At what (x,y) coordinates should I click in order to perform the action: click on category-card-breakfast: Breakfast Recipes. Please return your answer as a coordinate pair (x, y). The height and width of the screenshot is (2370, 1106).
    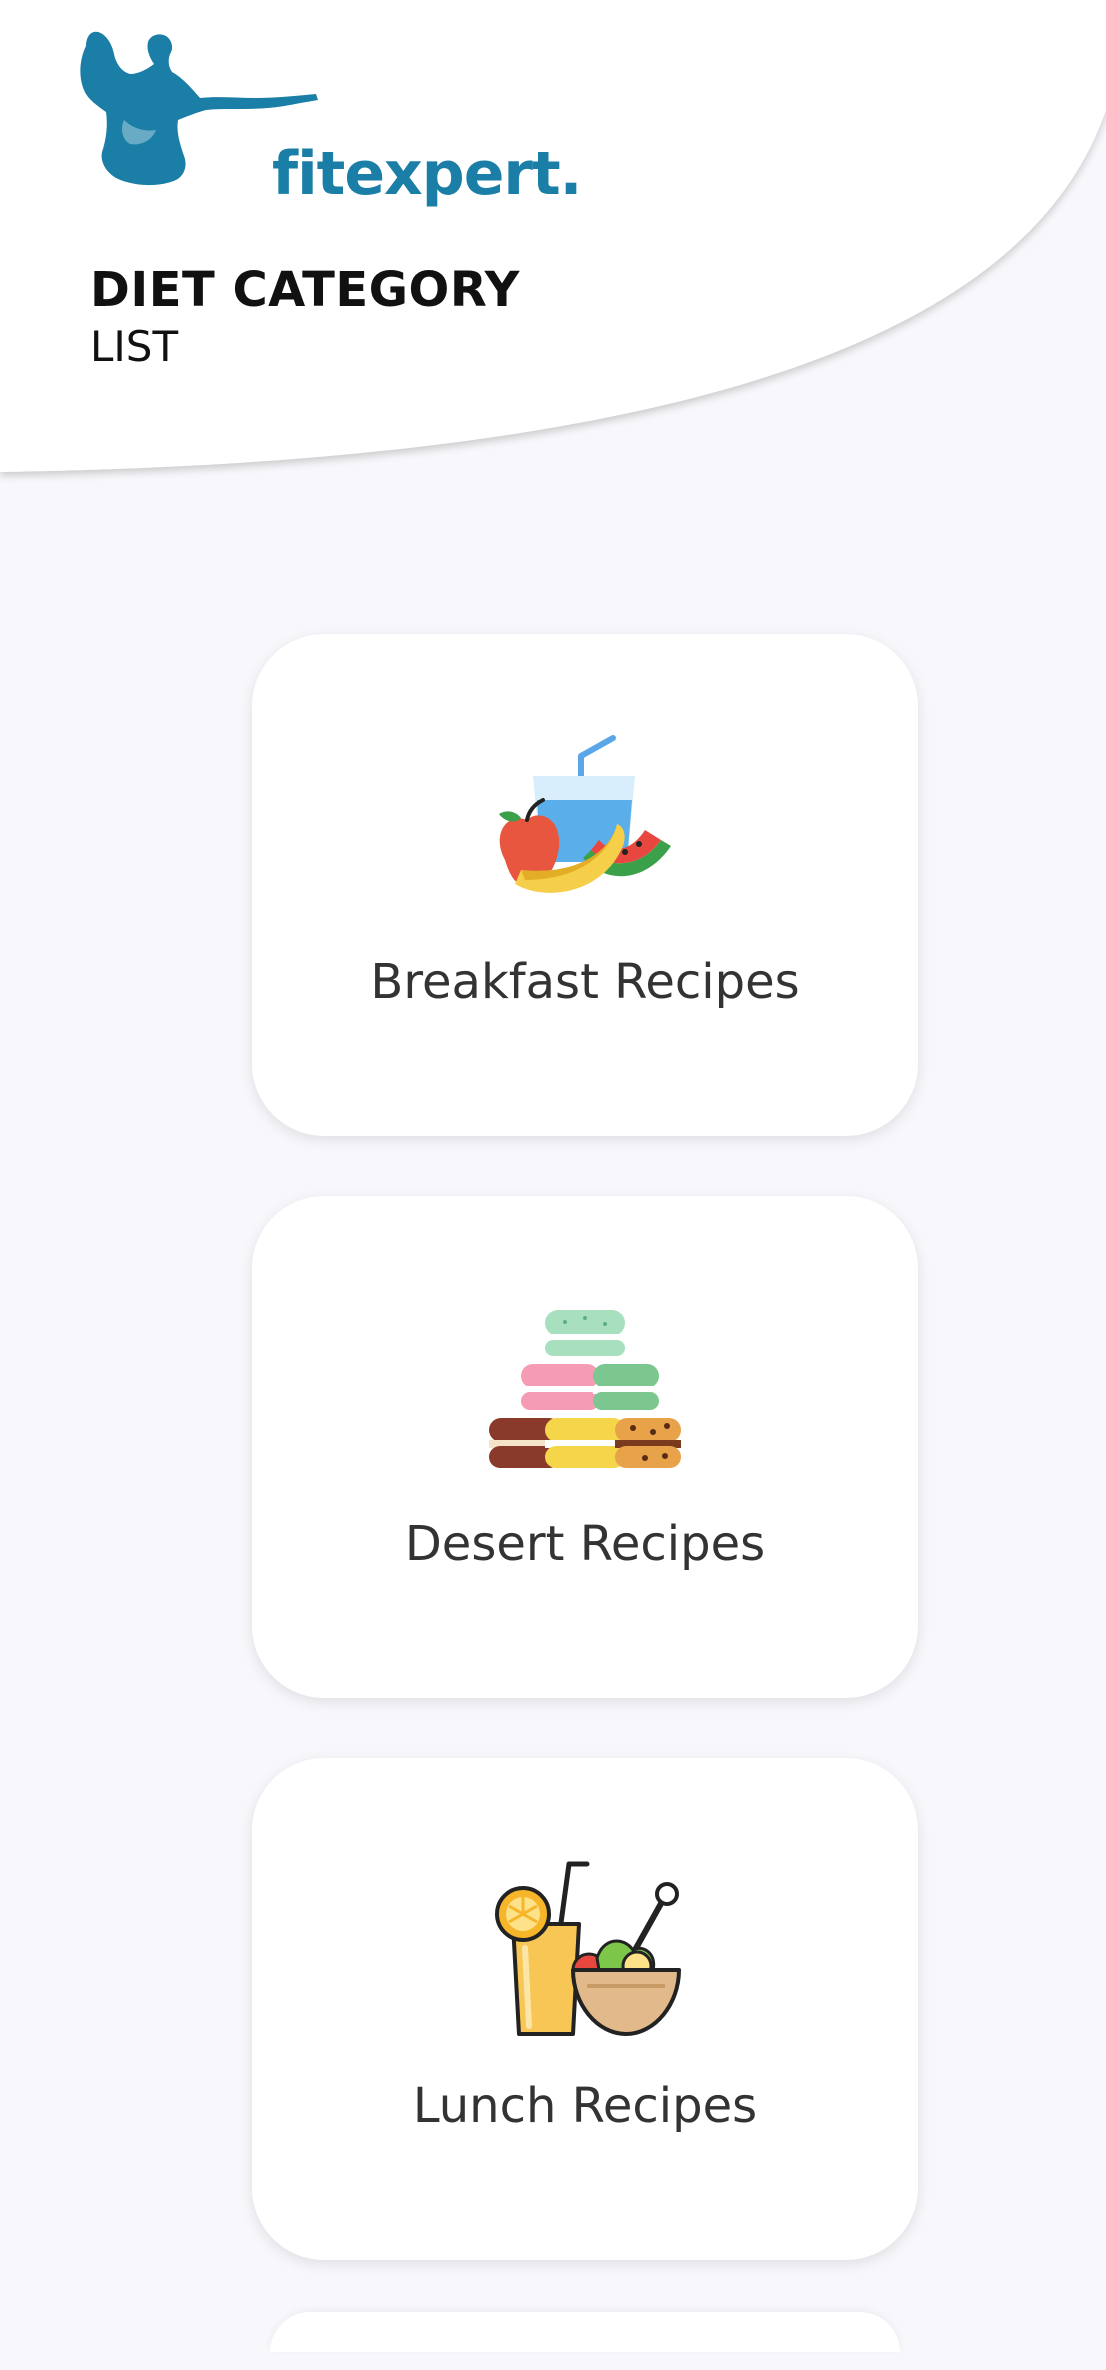
    Looking at the image, I should click on (585, 885).